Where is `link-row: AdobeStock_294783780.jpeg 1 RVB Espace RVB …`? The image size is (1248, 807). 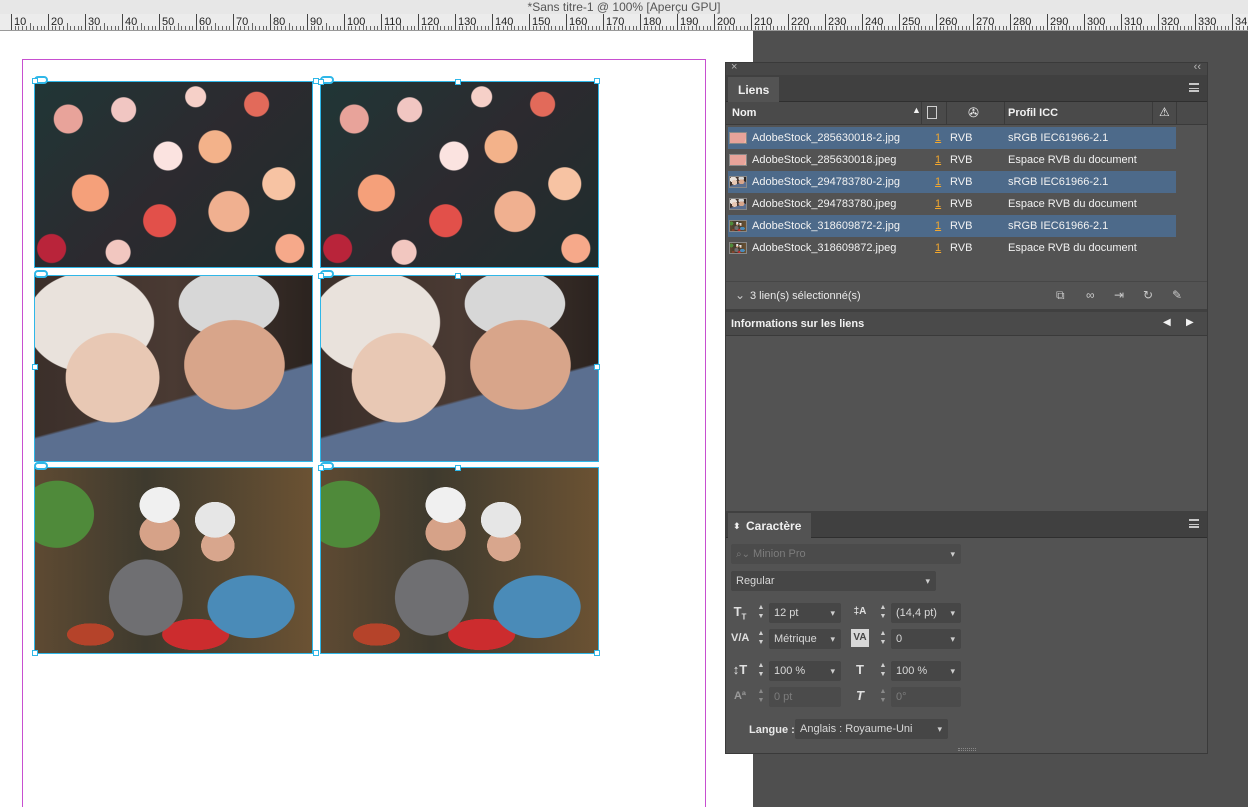 link-row: AdobeStock_294783780.jpeg 1 RVB Espace RVB … is located at coordinates (952, 204).